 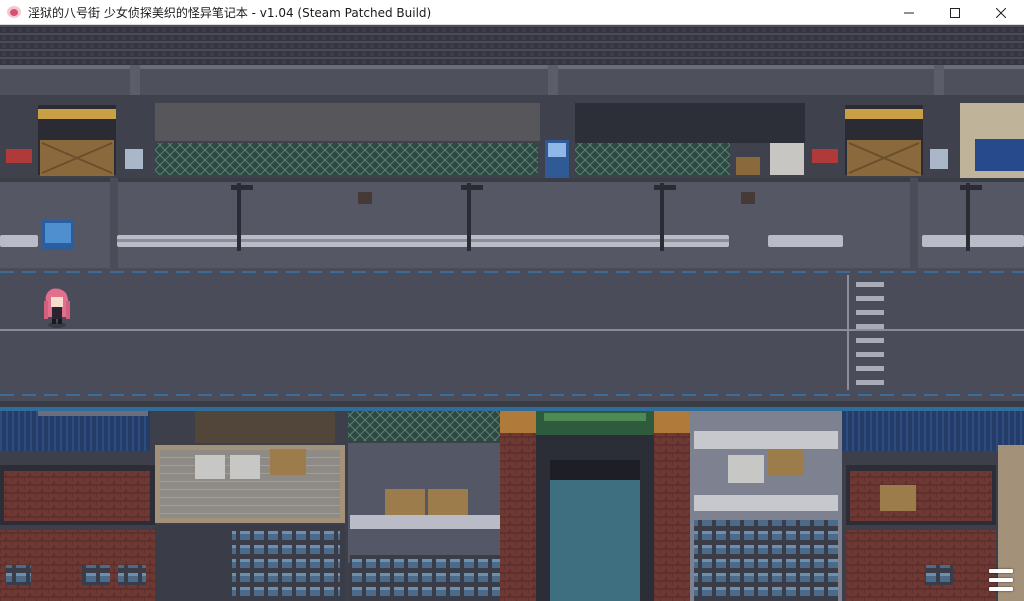 What do you see at coordinates (512, 80) in the screenshot?
I see `railway-girder` at bounding box center [512, 80].